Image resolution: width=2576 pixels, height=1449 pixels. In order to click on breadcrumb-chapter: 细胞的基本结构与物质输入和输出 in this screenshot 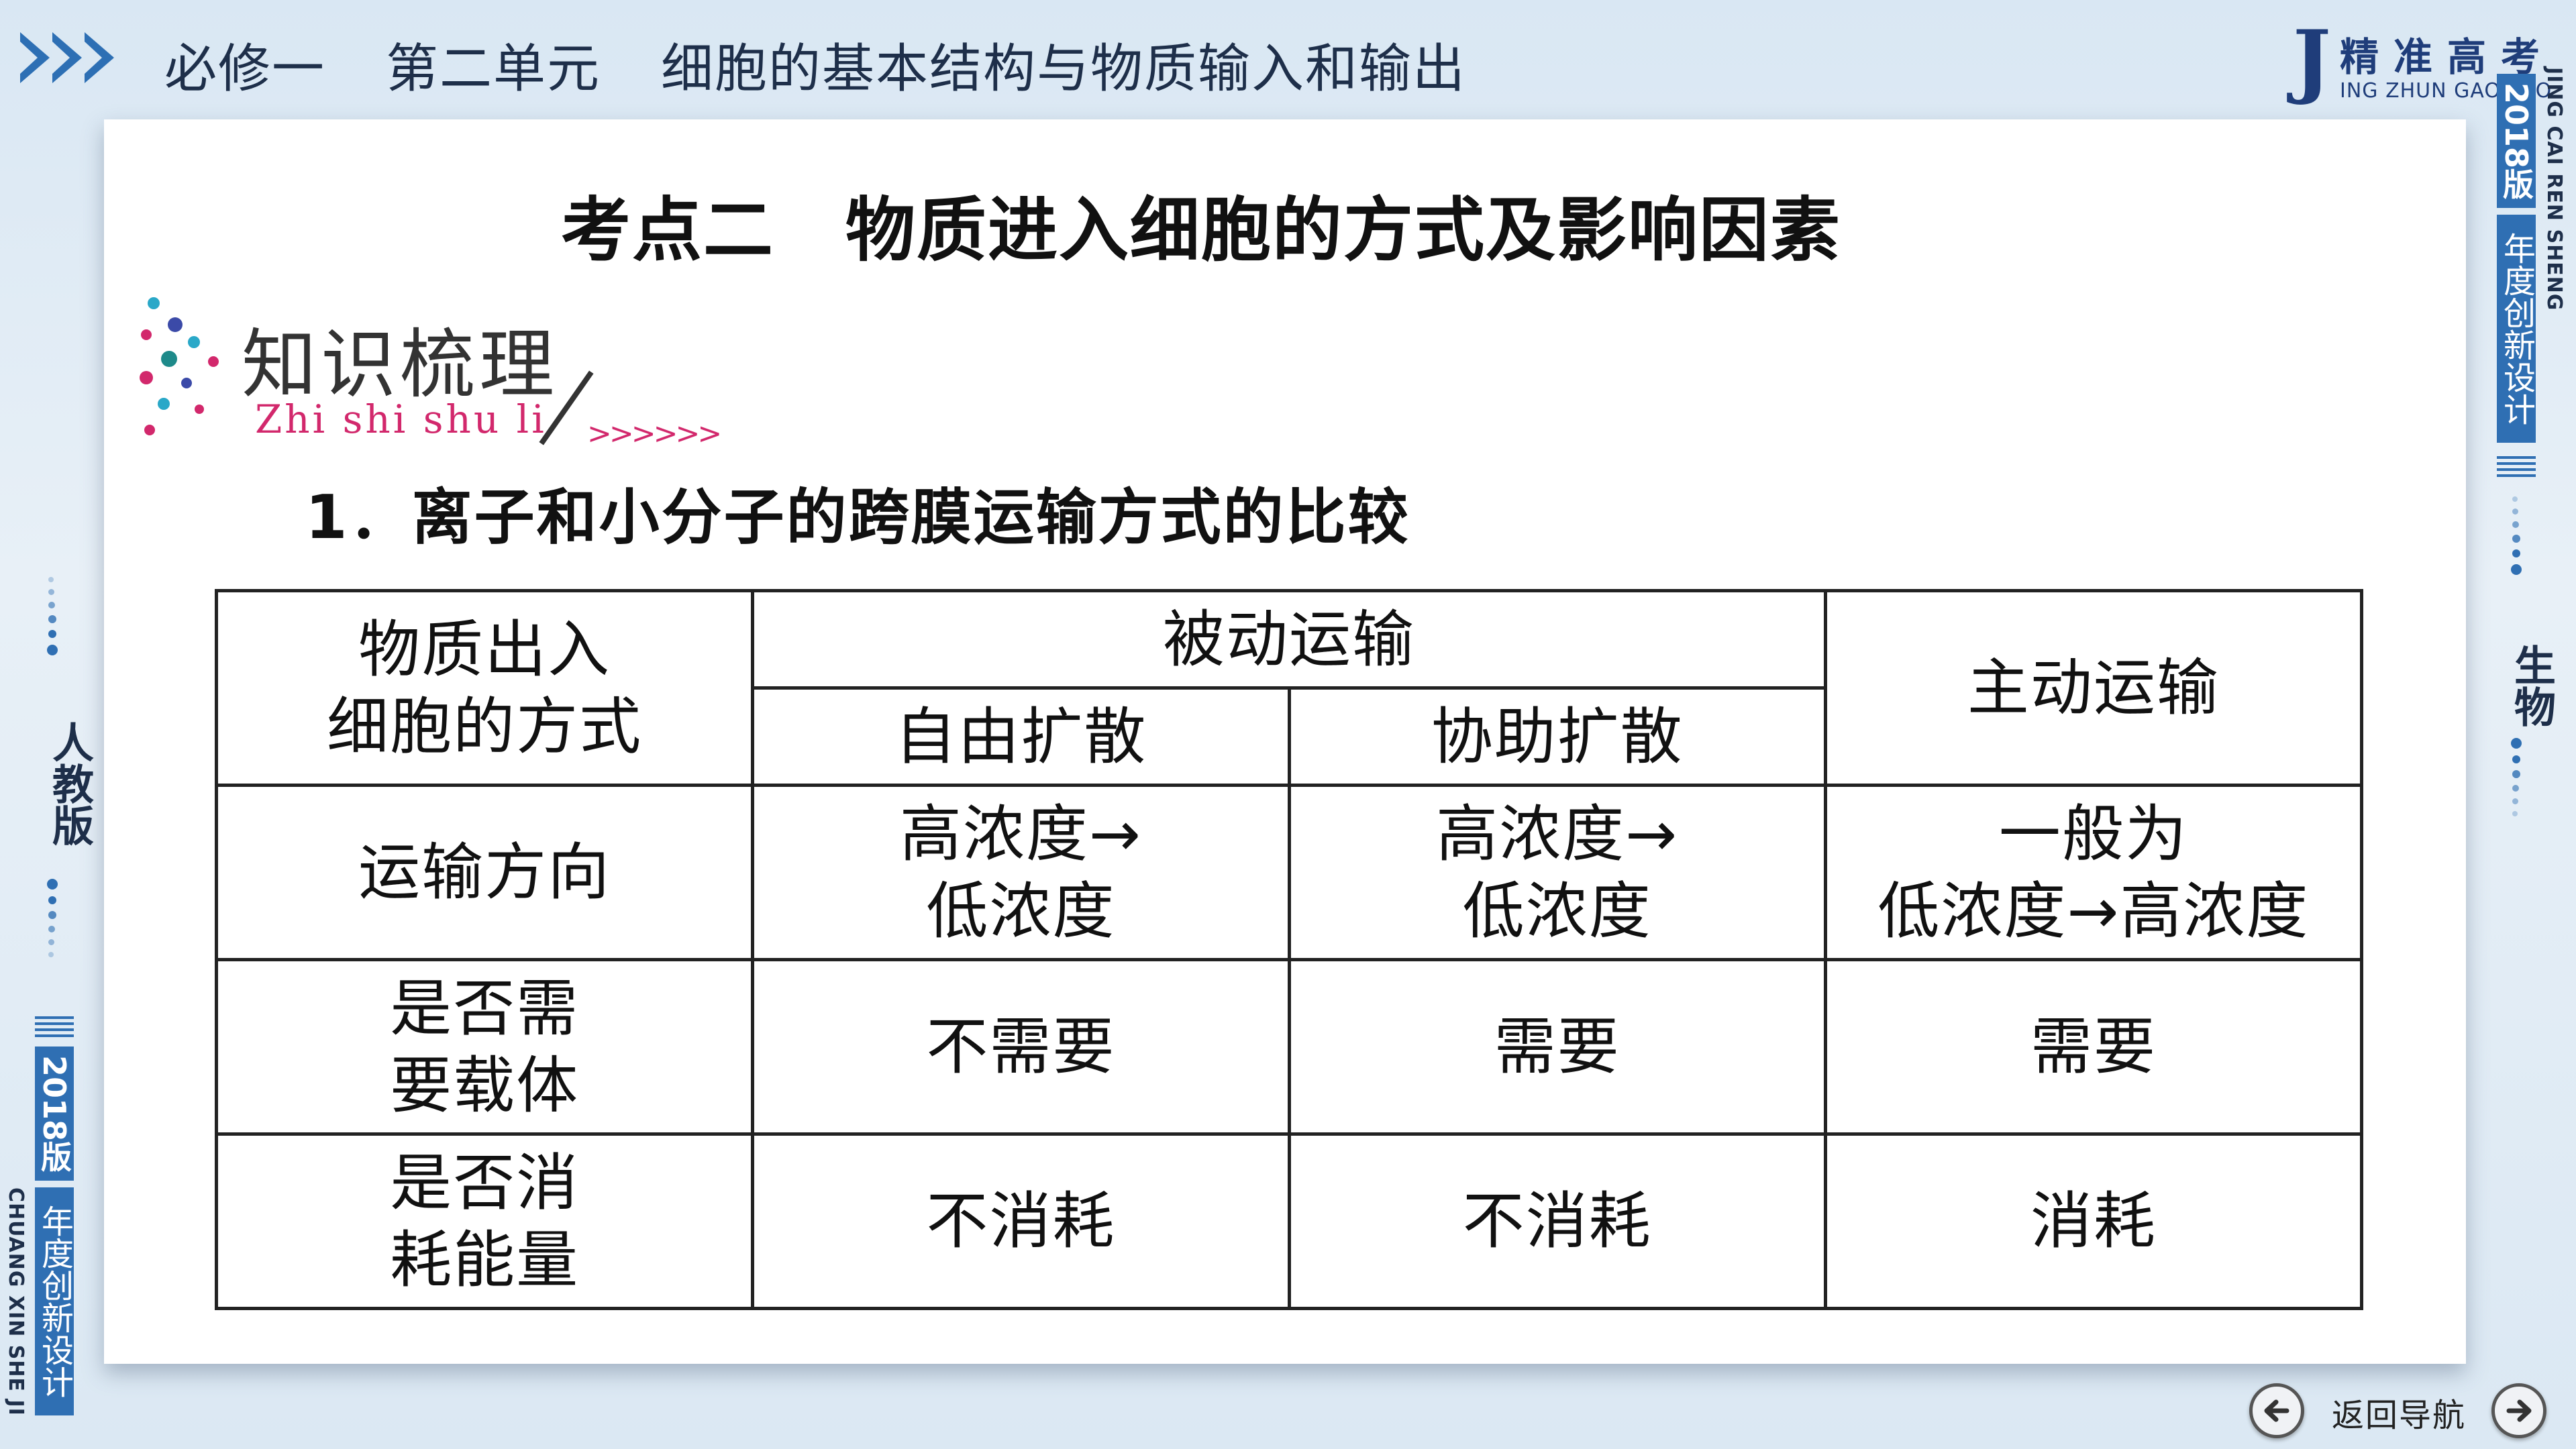, I will do `click(1064, 69)`.